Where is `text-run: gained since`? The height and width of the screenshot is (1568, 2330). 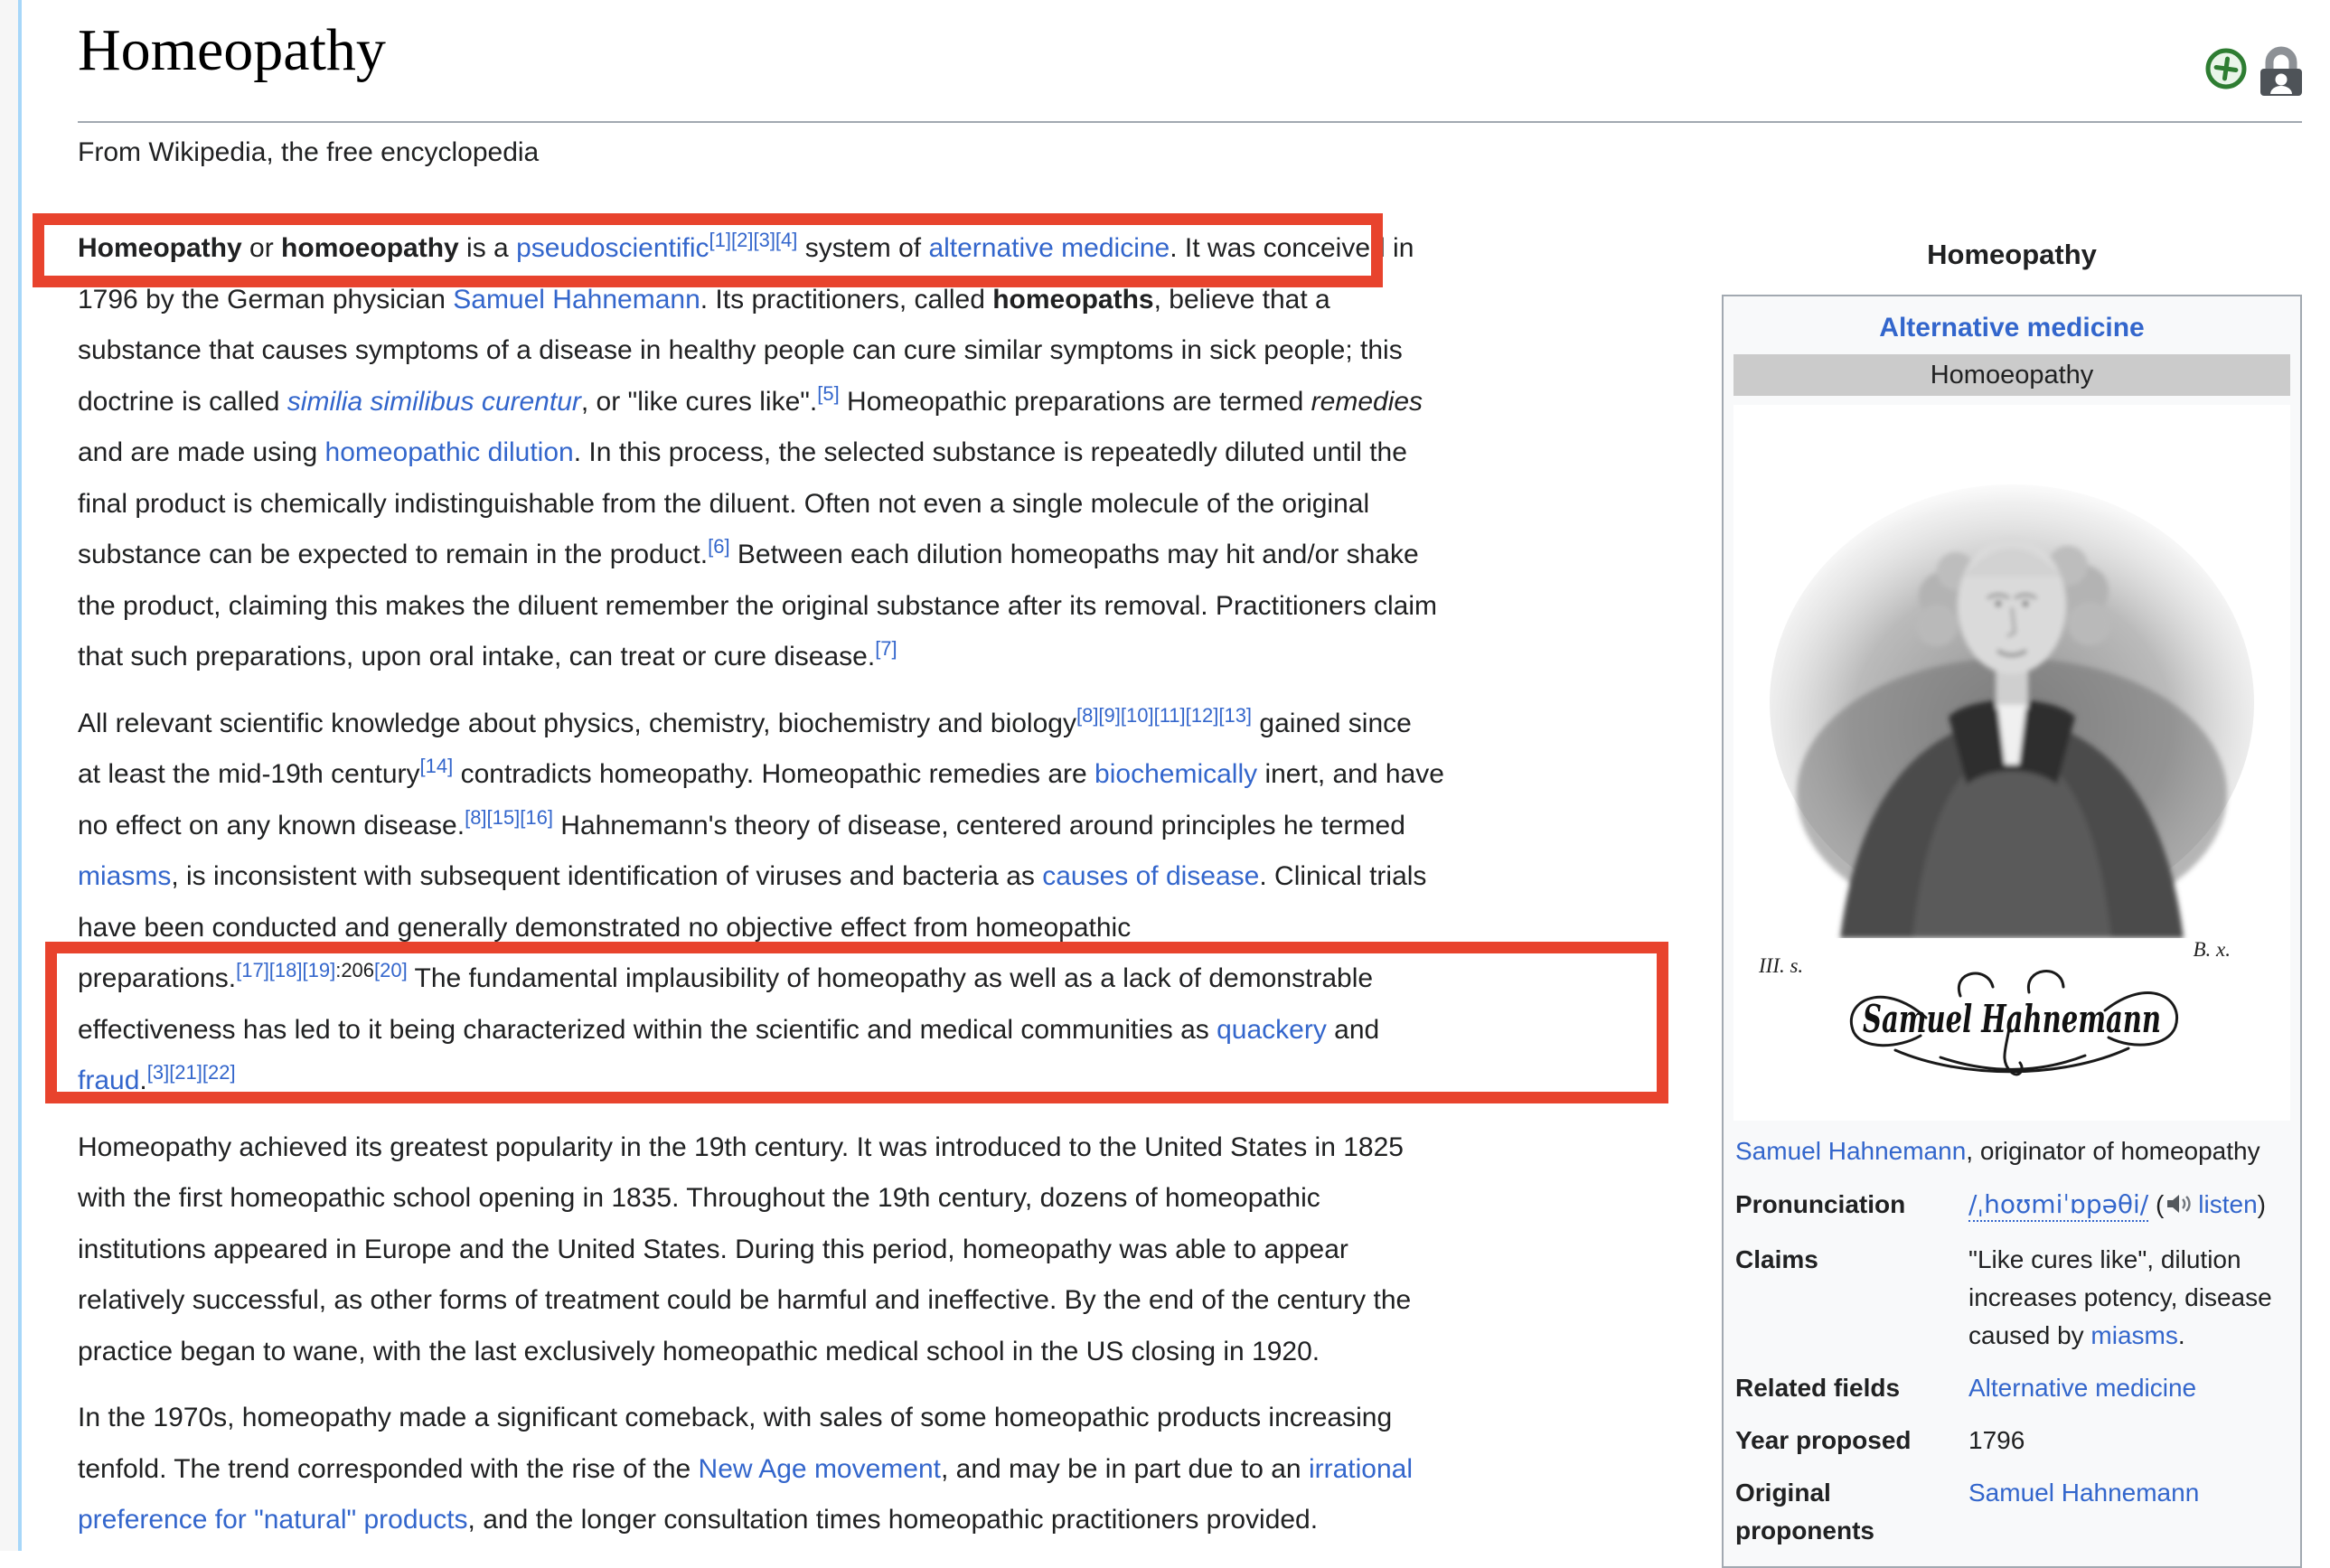 text-run: gained since is located at coordinates (1332, 723).